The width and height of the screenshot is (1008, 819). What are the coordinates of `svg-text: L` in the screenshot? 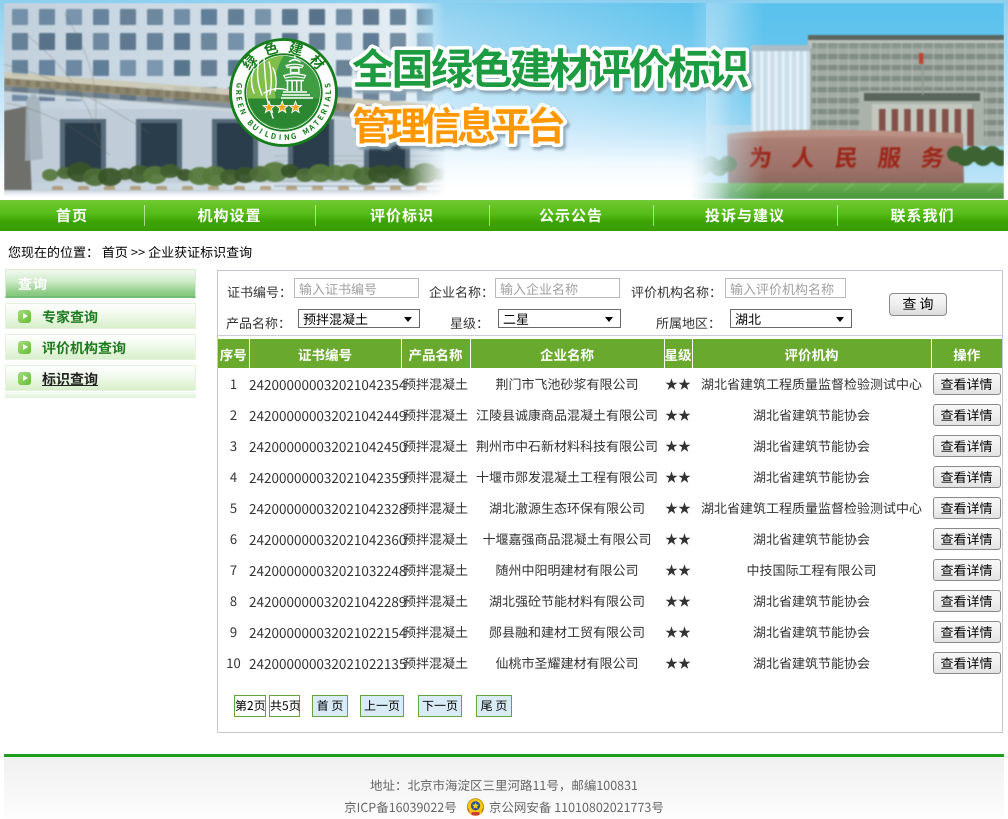 It's located at (328, 91).